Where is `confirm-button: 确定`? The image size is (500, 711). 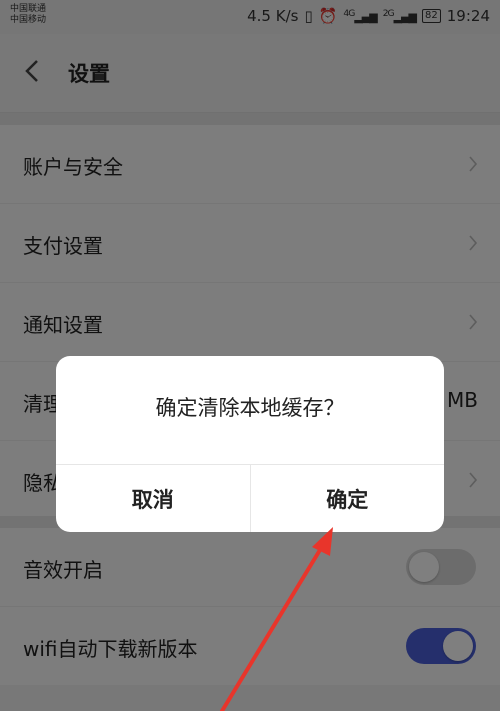 confirm-button: 确定 is located at coordinates (347, 498).